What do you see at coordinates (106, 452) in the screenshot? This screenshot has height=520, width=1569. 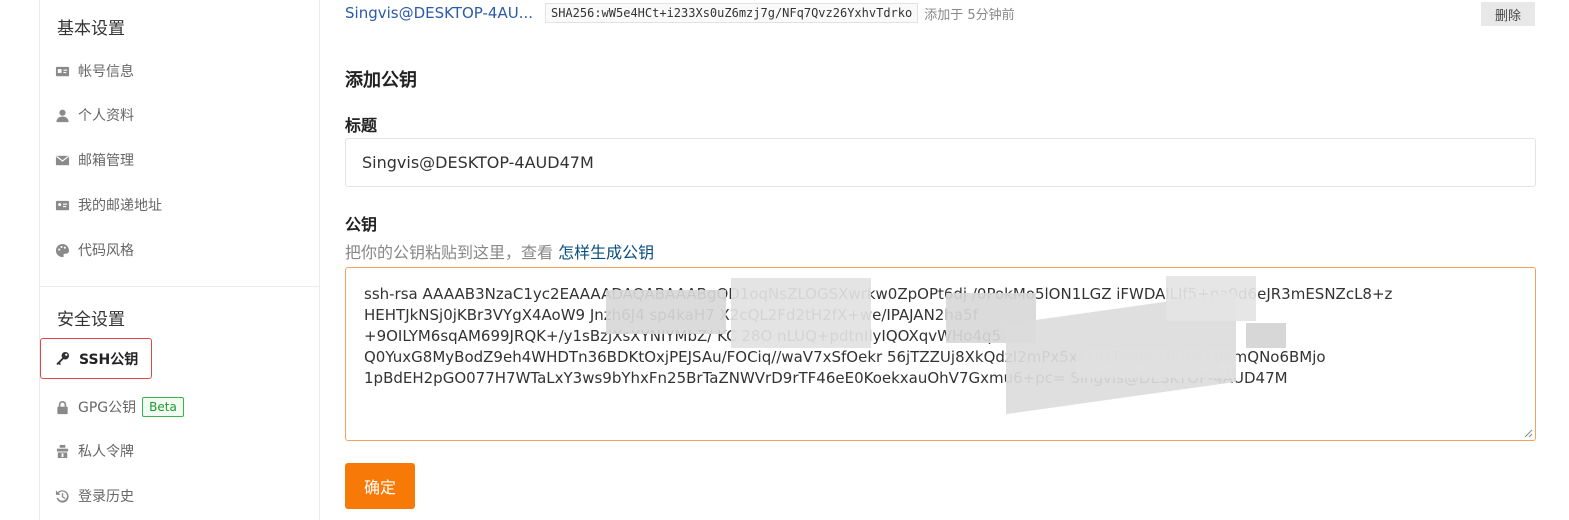 I see `sidebar-item-label: 私人令牌` at bounding box center [106, 452].